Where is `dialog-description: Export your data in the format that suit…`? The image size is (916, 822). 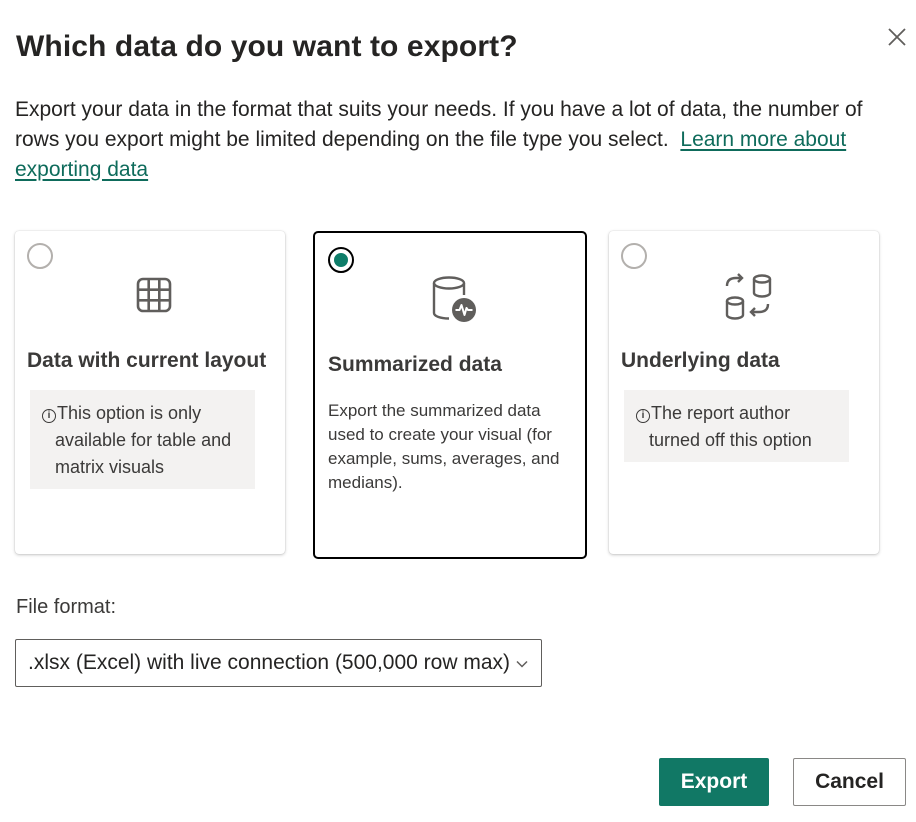 dialog-description: Export your data in the format that suit… is located at coordinates (455, 140).